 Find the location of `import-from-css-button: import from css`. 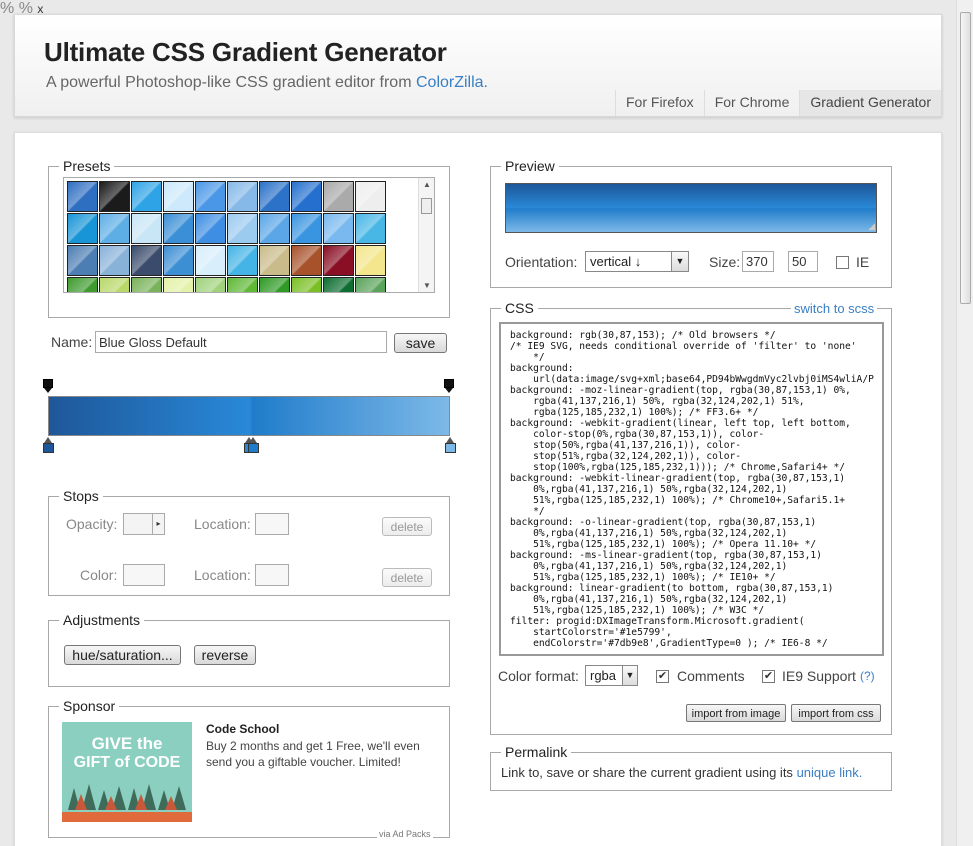

import-from-css-button: import from css is located at coordinates (836, 713).